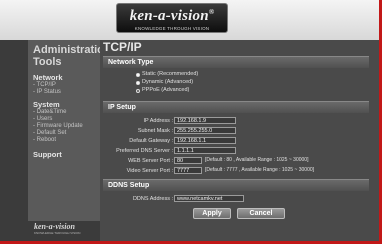 The width and height of the screenshot is (382, 244). Describe the element at coordinates (54, 226) in the screenshot. I see `footer-logo-text: ken-a-vision` at that location.